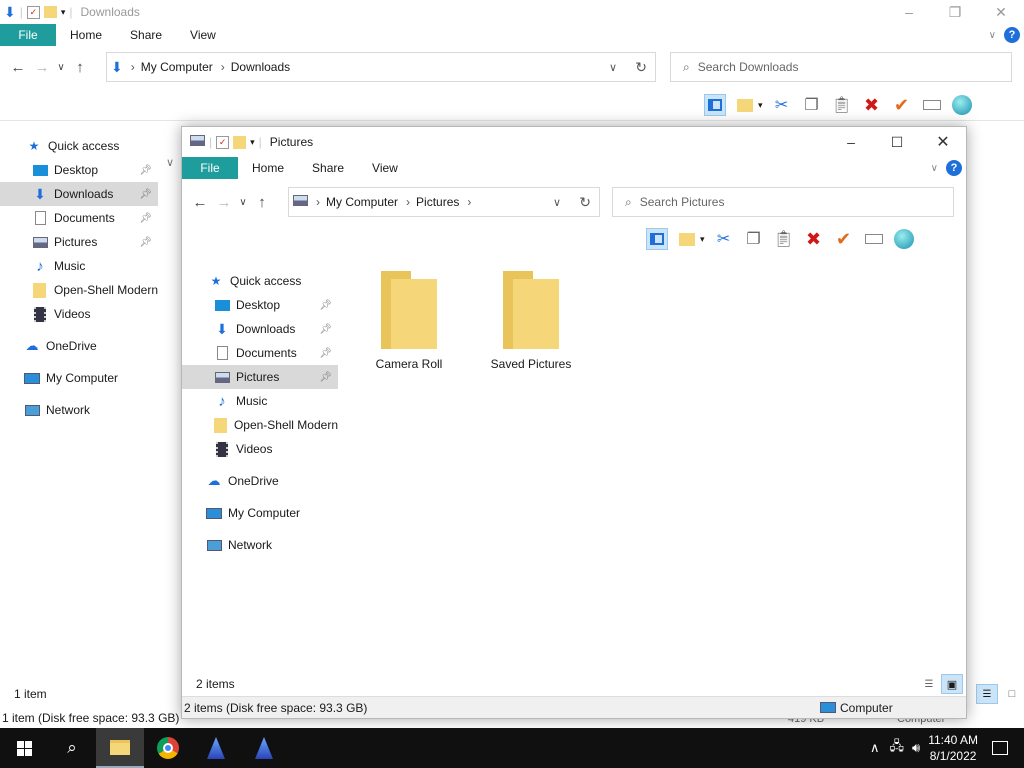 Image resolution: width=1024 pixels, height=768 pixels. I want to click on maximize-button: ☐, so click(897, 142).